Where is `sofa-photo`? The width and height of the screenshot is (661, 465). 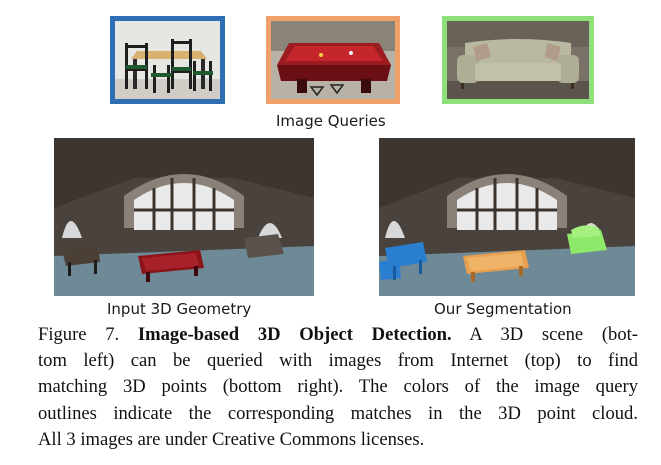 sofa-photo is located at coordinates (518, 60).